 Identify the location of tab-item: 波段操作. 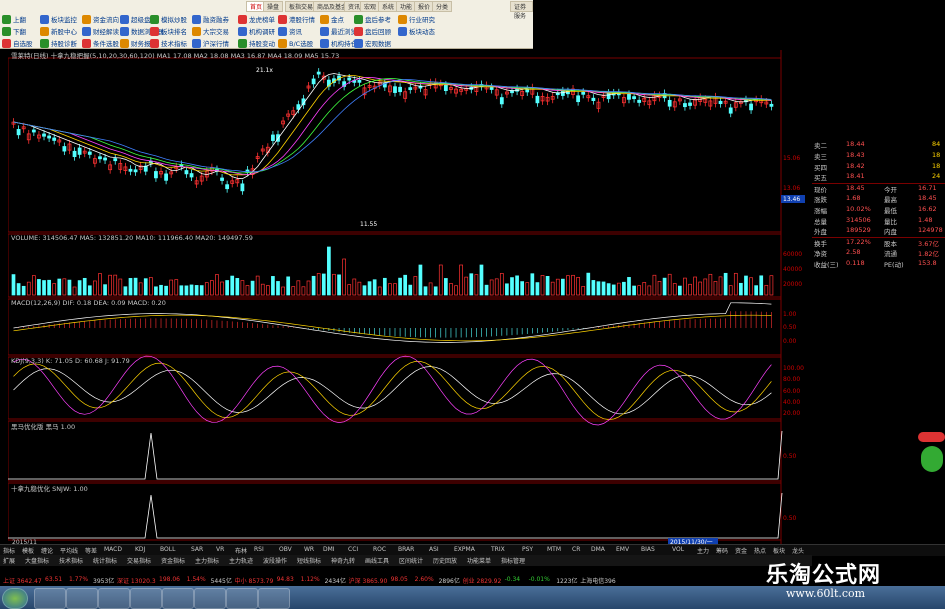
(275, 560).